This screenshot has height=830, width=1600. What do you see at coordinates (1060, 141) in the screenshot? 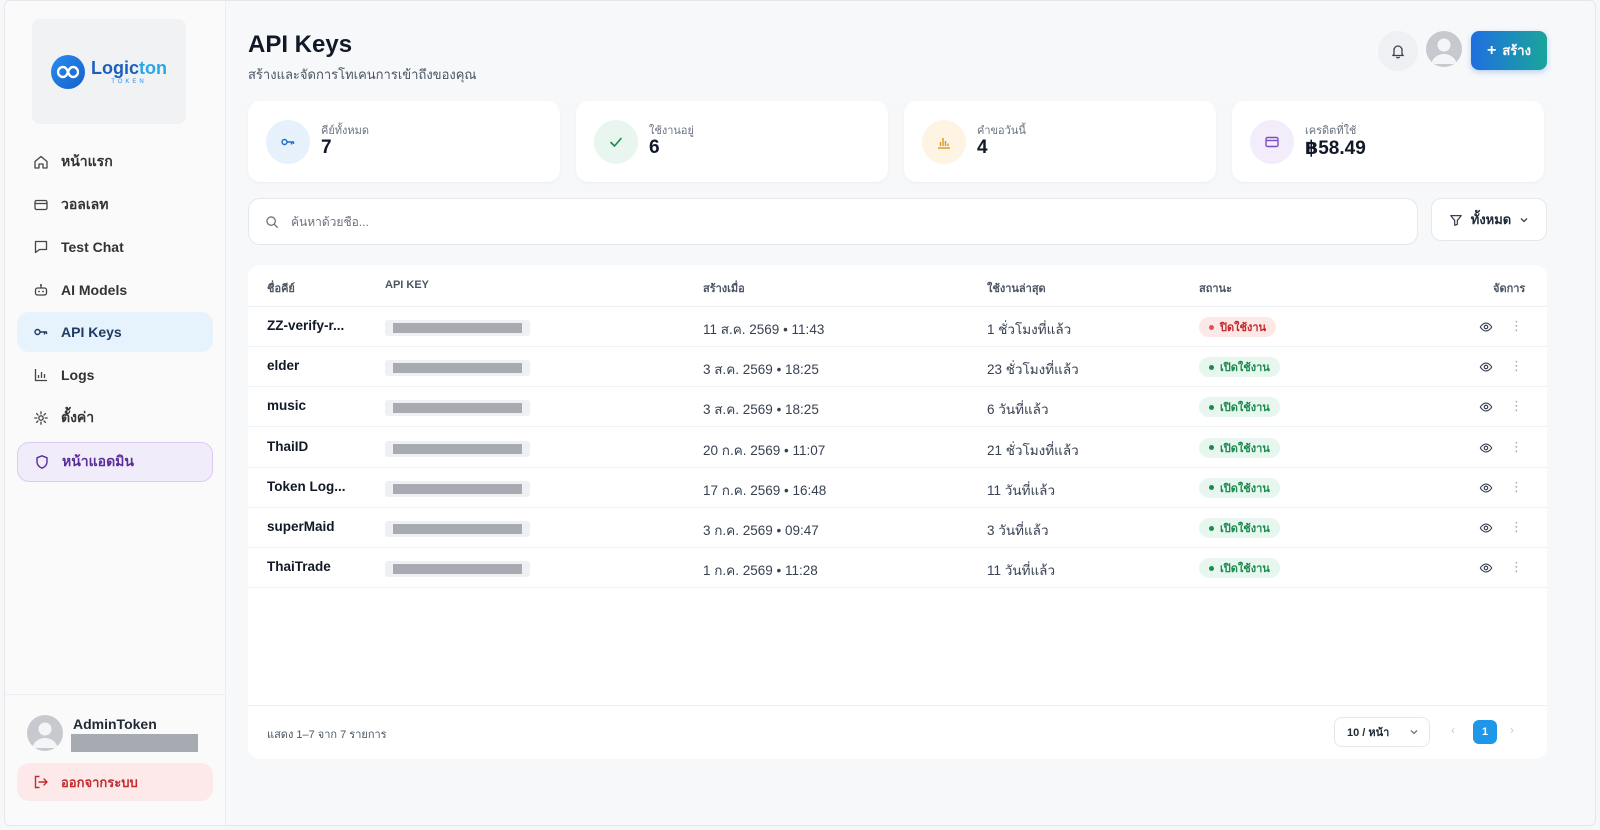
I see `stat-card-requests-today: คำขอวันนี้ 4` at bounding box center [1060, 141].